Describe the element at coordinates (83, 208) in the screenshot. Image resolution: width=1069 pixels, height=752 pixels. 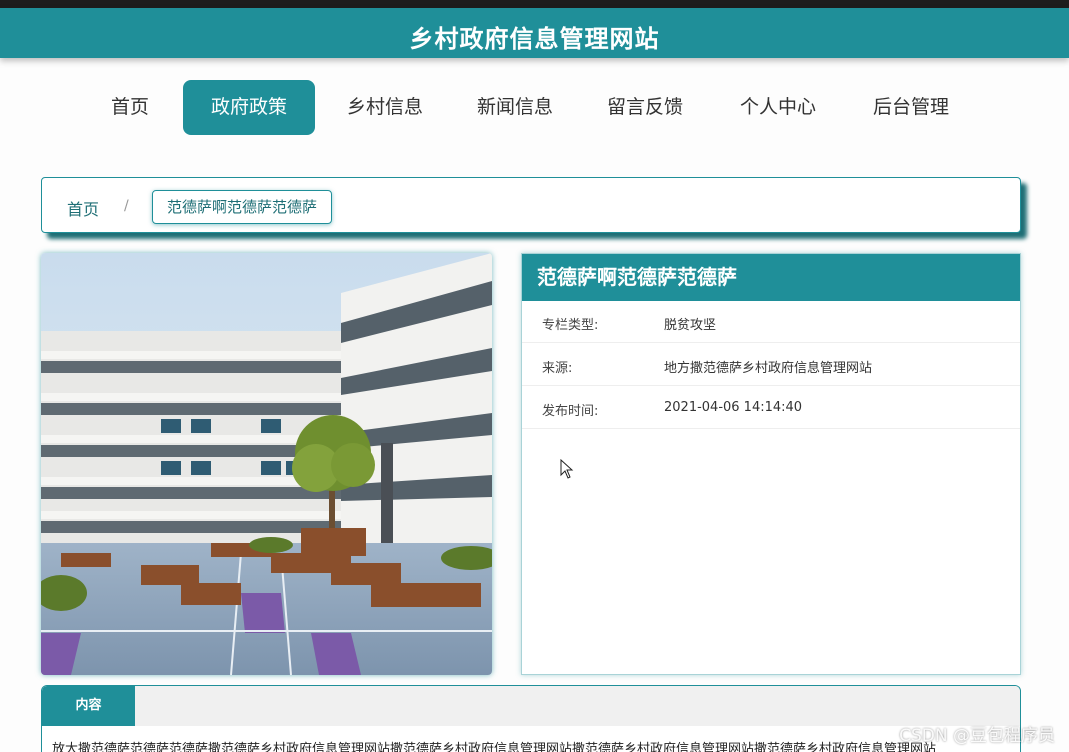
I see `breadcrumb-home-link: 首页` at that location.